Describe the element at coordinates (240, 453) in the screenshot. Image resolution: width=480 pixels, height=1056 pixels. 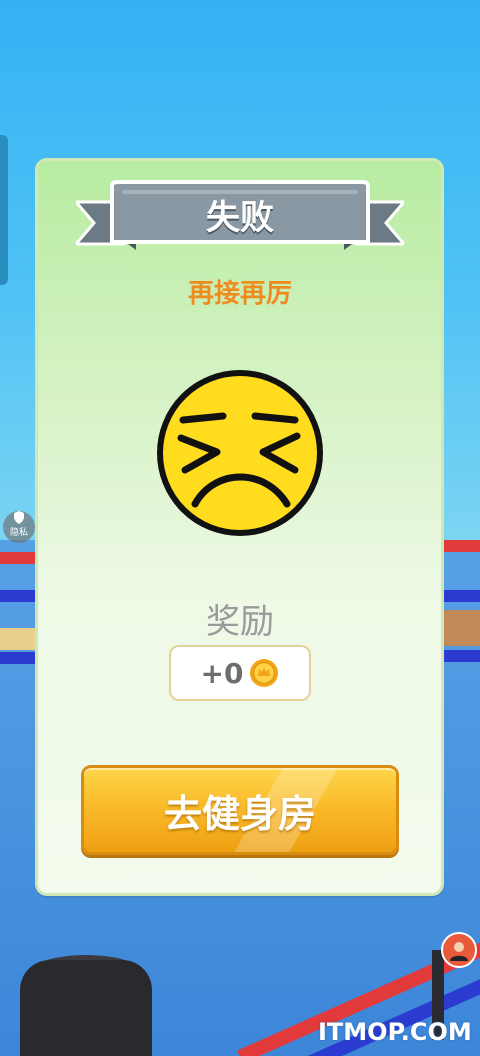
I see `frustrated-face-icon` at that location.